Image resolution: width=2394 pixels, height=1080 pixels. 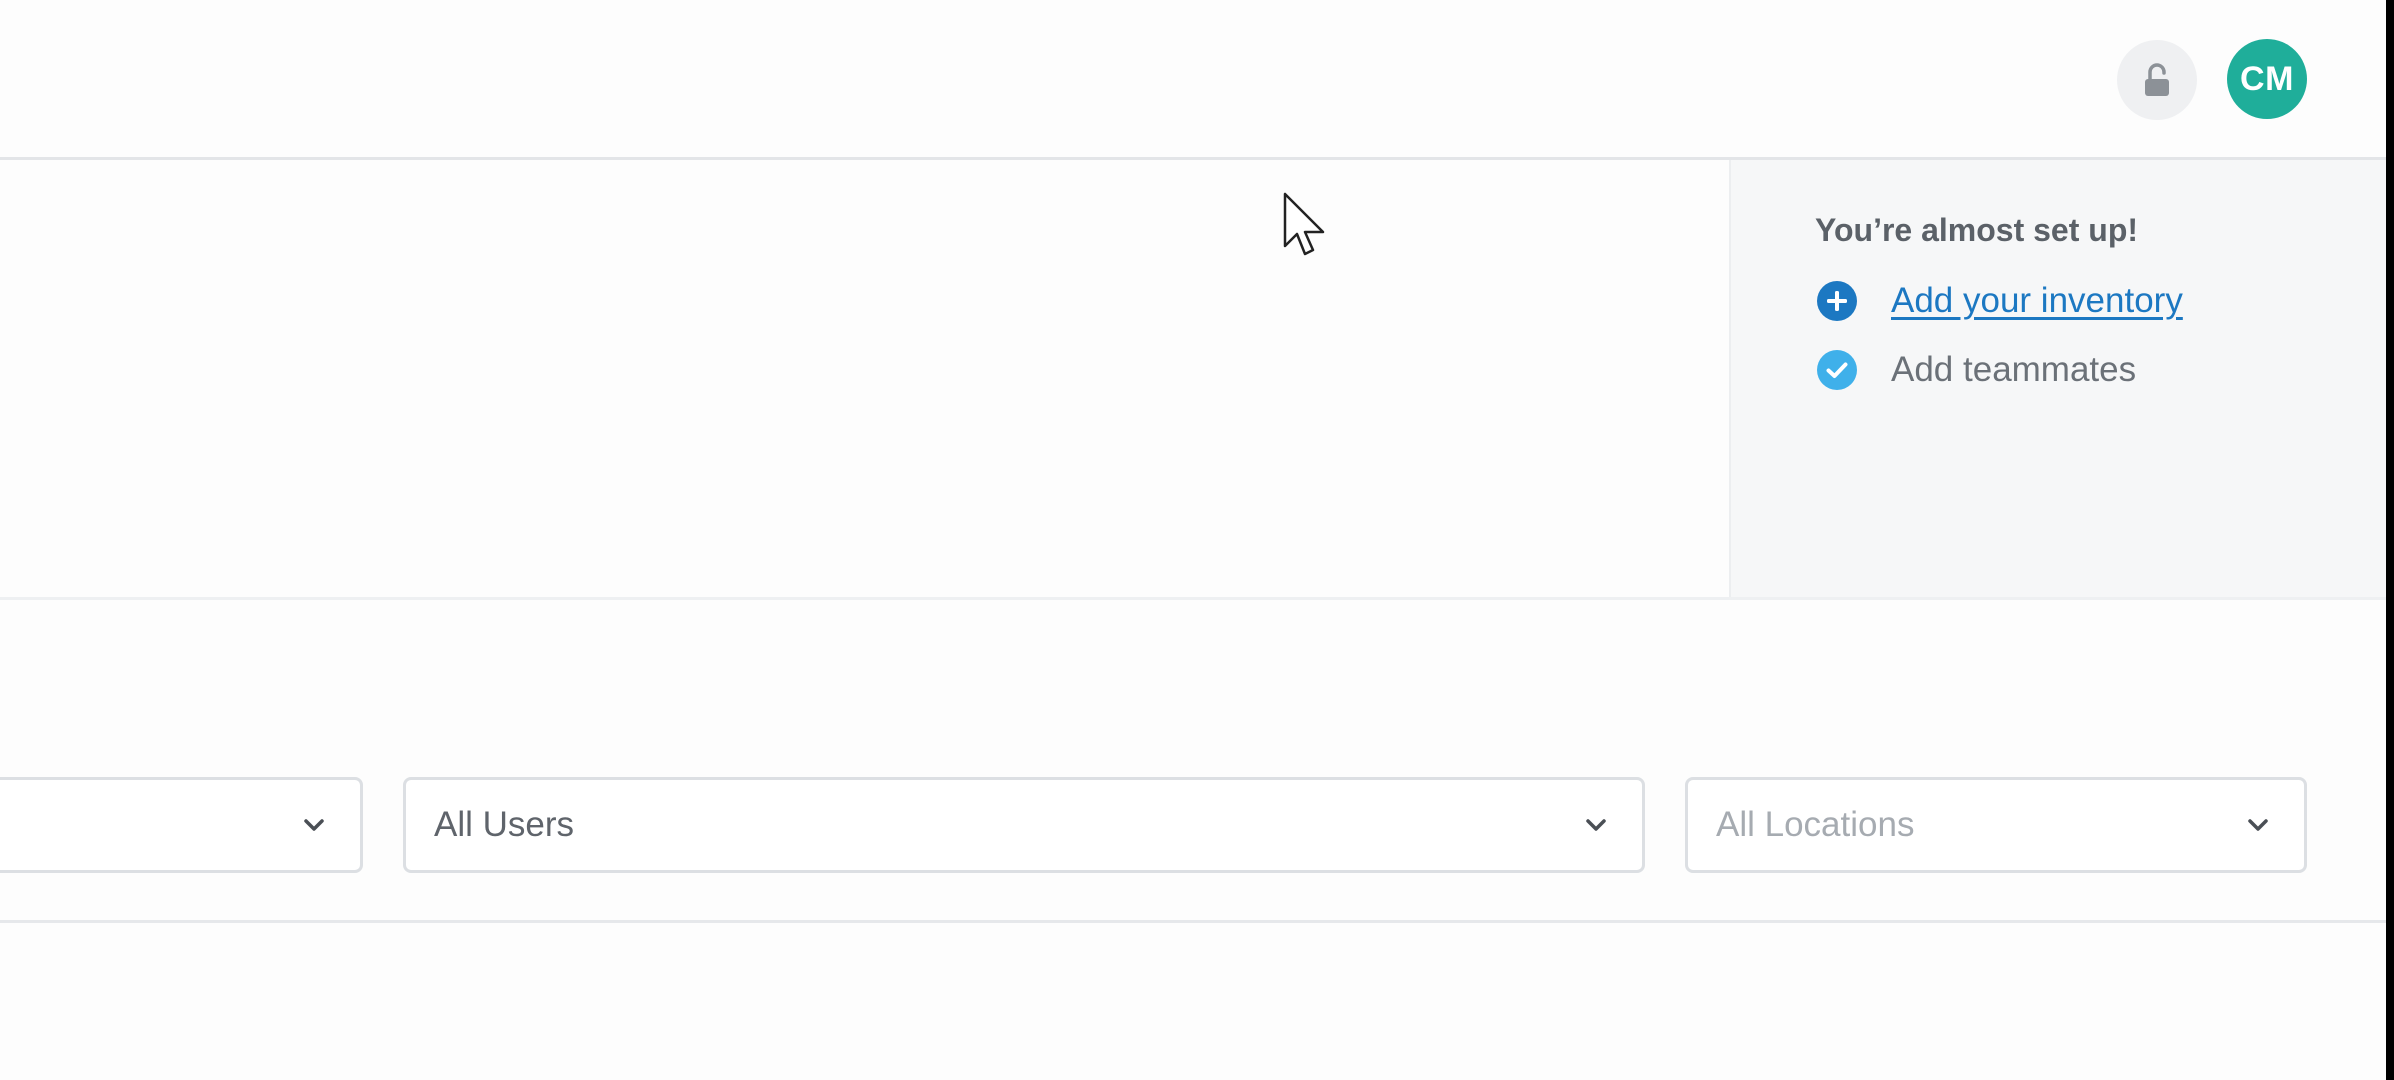 I want to click on check-circle-icon, so click(x=1837, y=370).